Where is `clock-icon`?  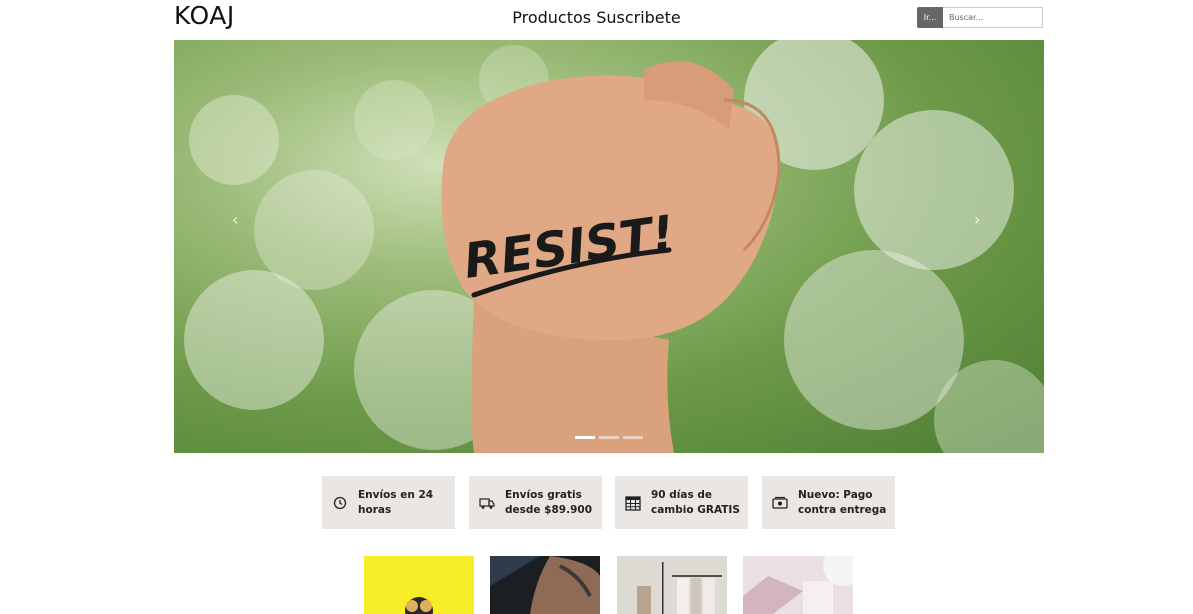
clock-icon is located at coordinates (340, 503).